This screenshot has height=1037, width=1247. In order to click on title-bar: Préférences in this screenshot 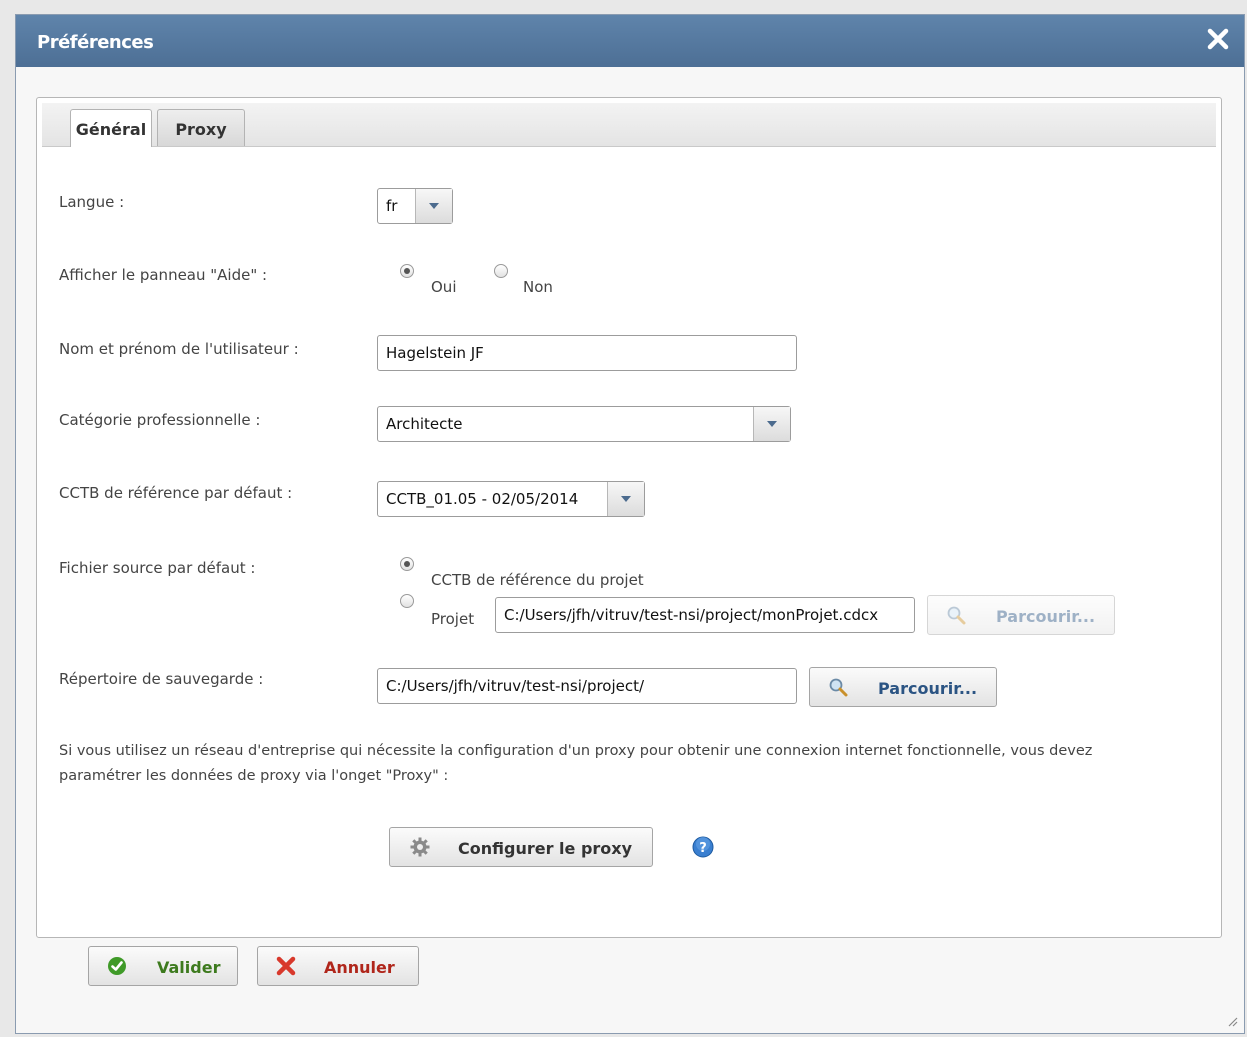, I will do `click(630, 41)`.